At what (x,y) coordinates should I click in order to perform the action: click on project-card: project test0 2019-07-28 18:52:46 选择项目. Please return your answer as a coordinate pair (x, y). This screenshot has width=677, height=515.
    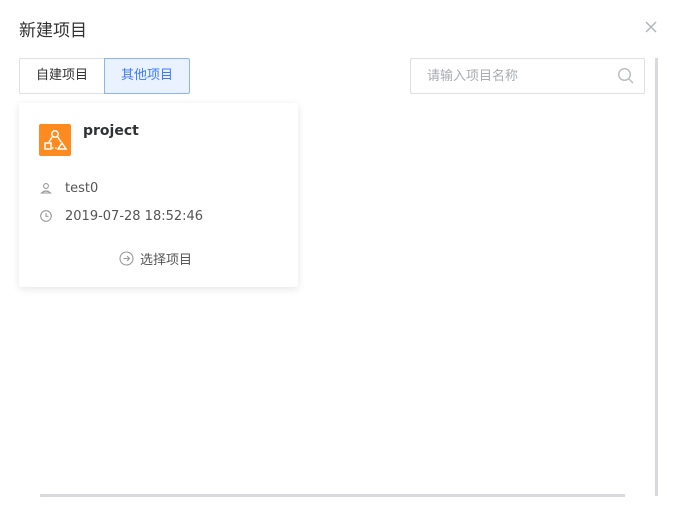
    Looking at the image, I should click on (158, 195).